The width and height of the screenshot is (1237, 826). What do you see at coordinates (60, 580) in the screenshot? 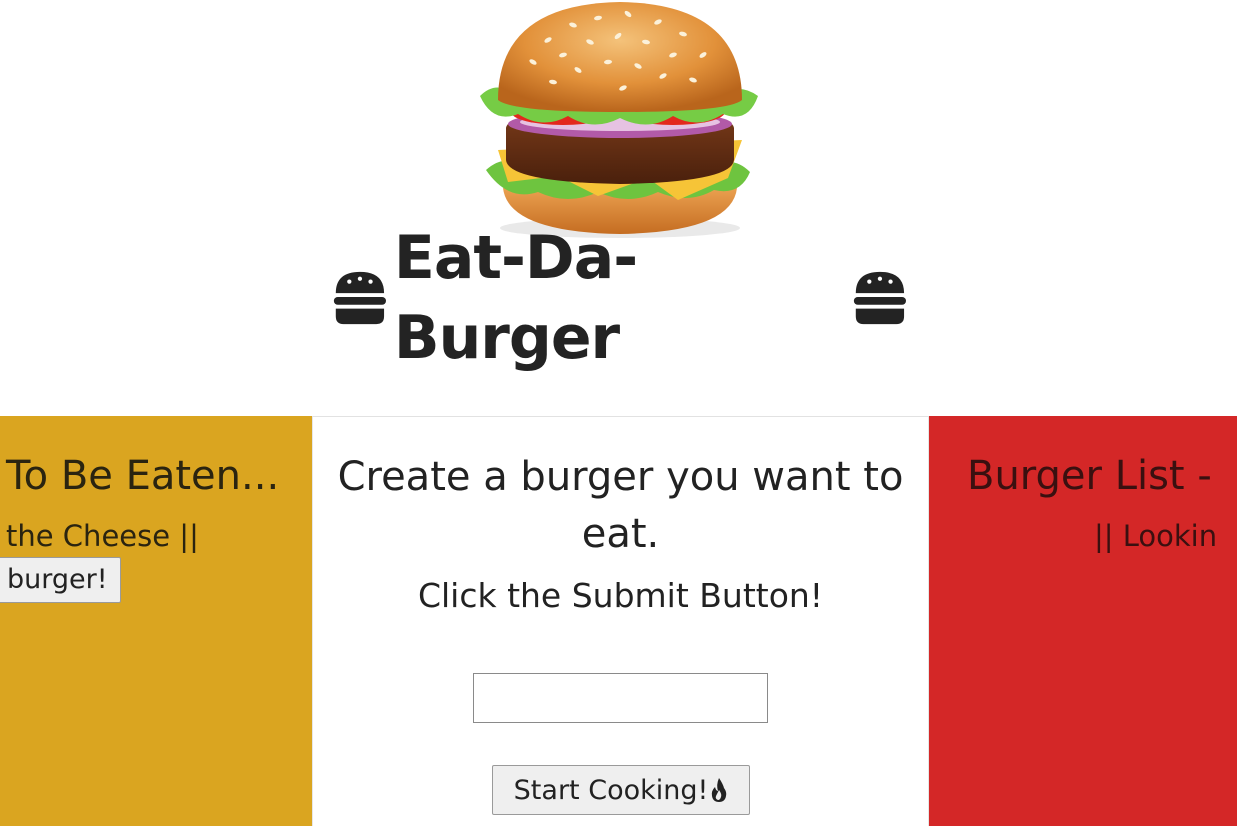
I see `devour-burger-button: burger!` at bounding box center [60, 580].